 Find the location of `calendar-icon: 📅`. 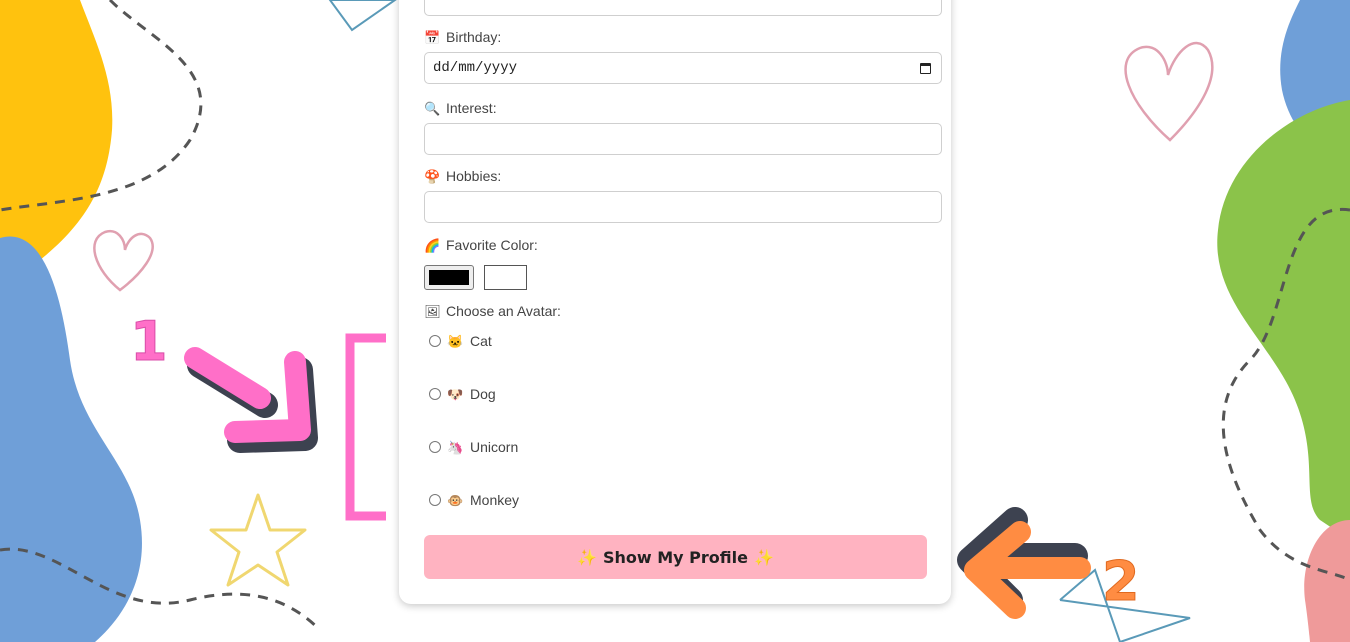

calendar-icon: 📅 is located at coordinates (432, 37).